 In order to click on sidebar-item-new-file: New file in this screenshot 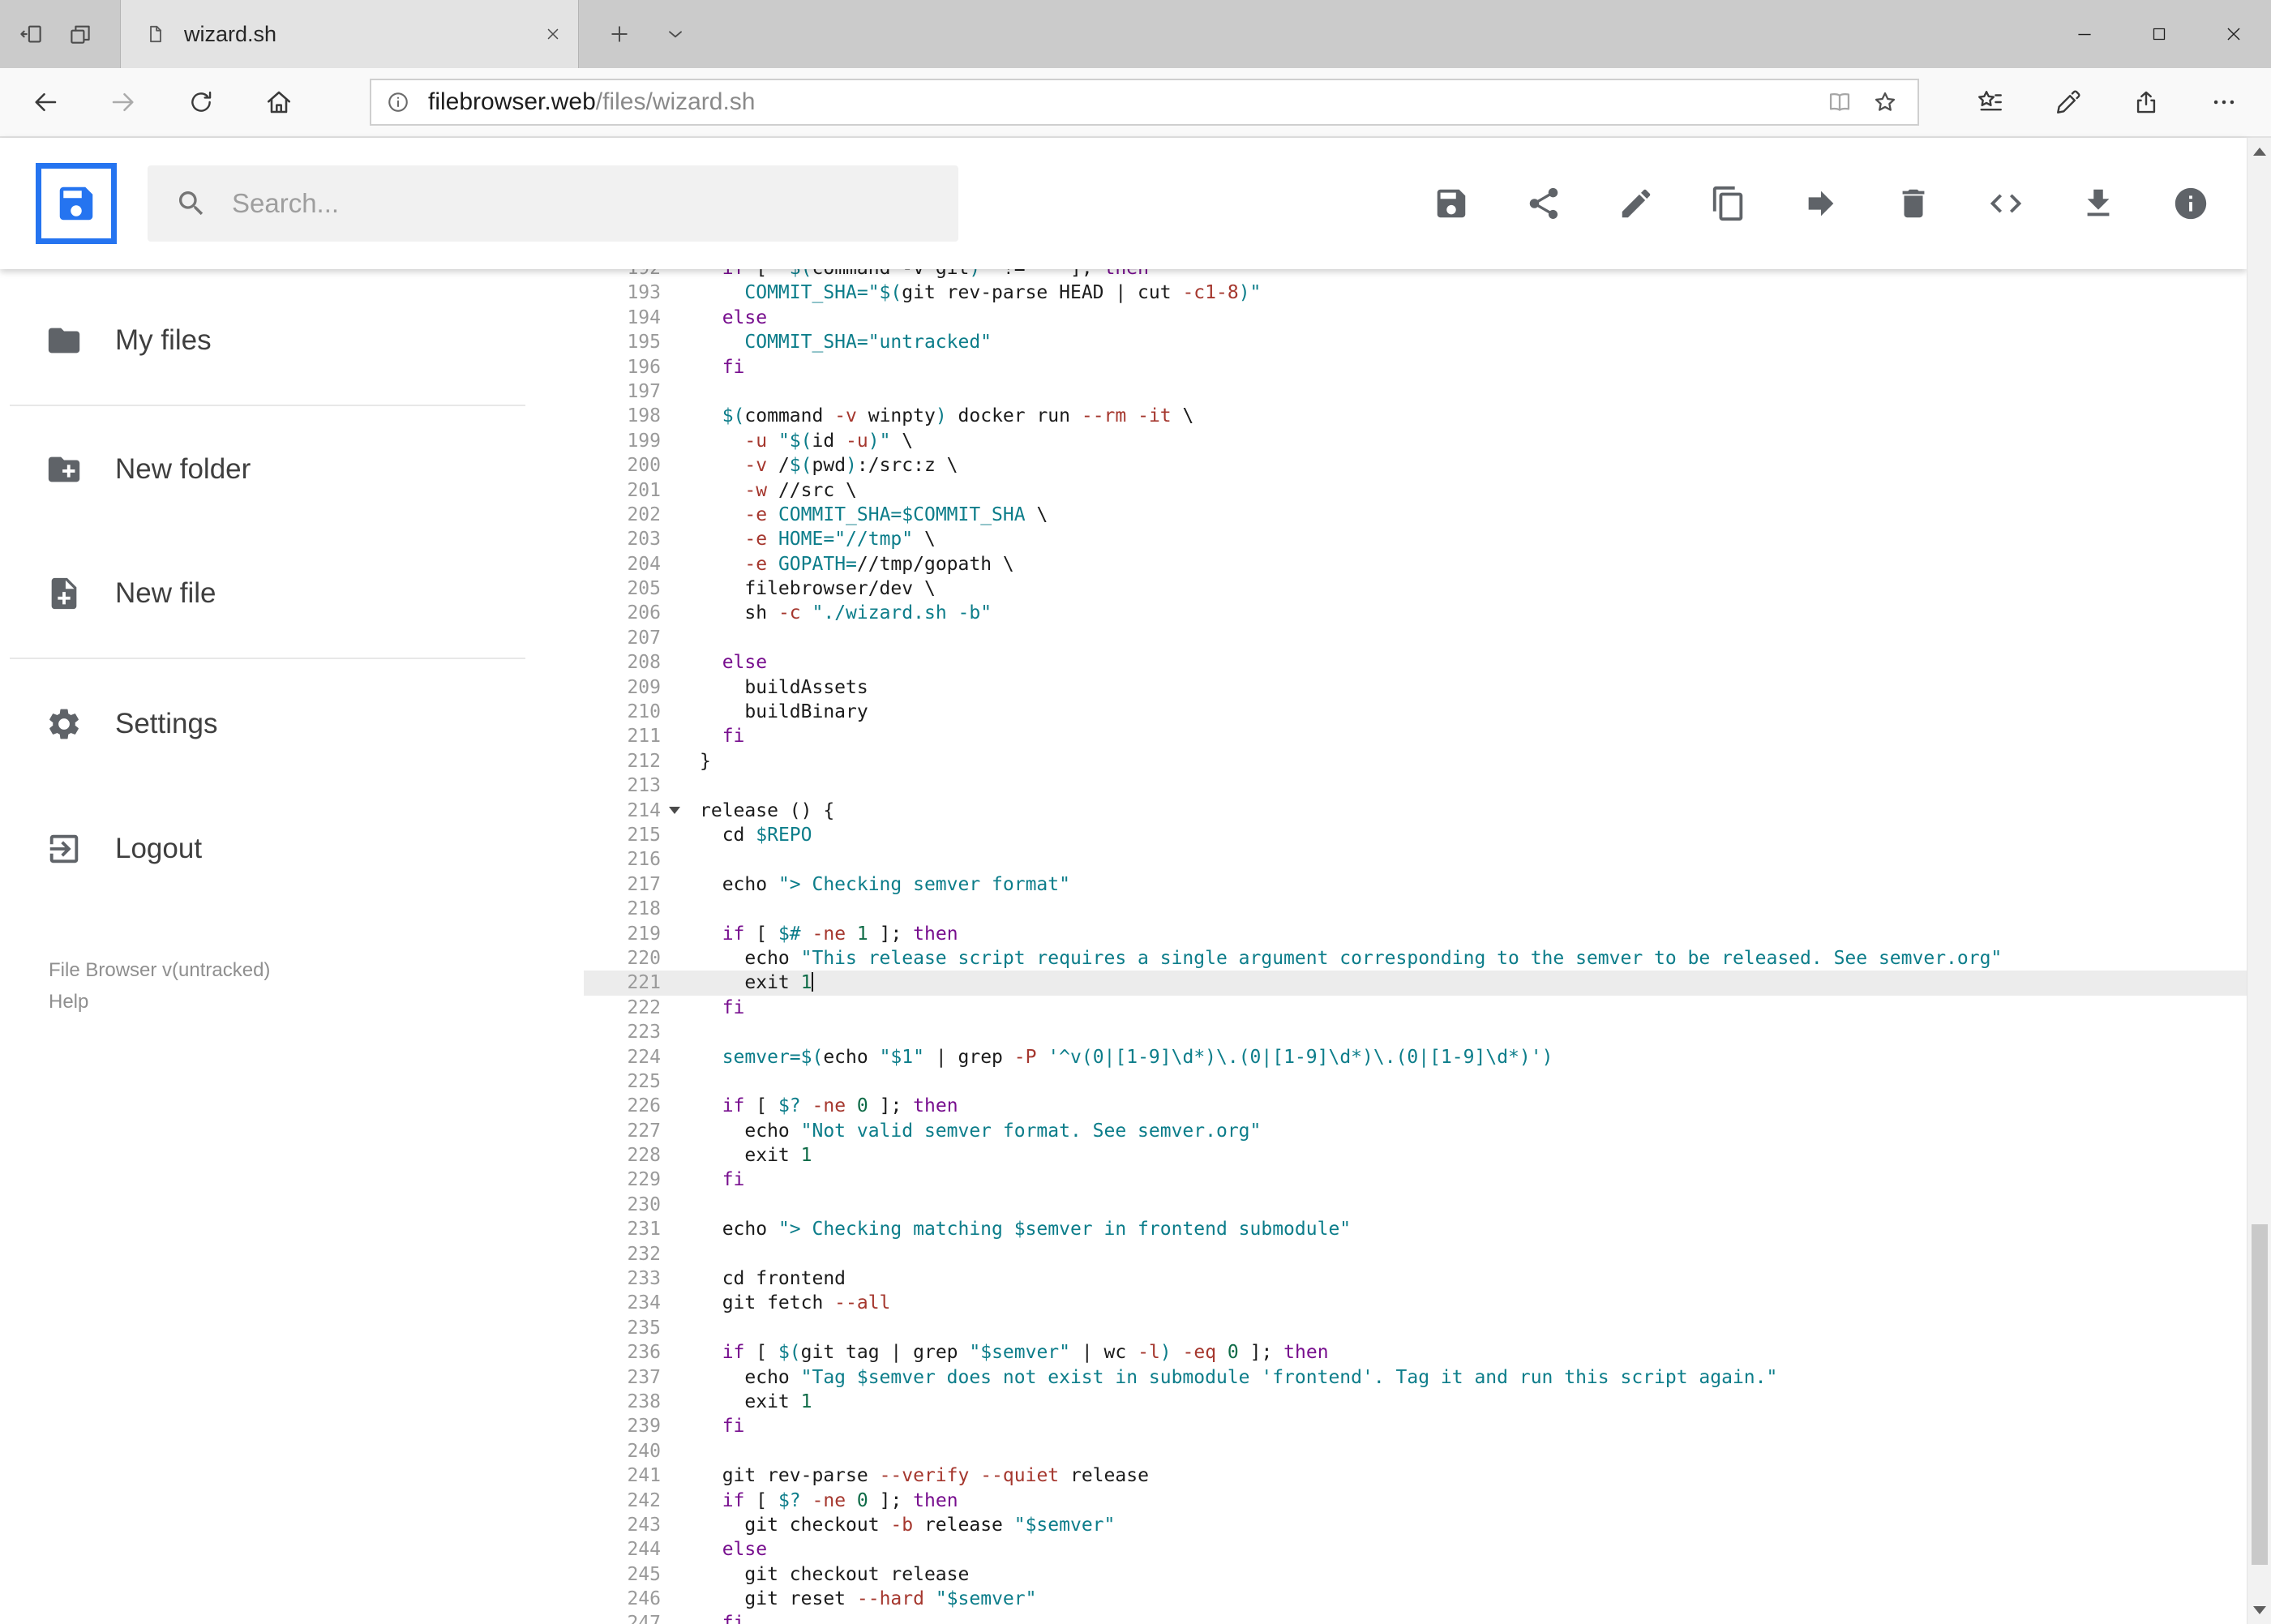, I will do `click(292, 594)`.